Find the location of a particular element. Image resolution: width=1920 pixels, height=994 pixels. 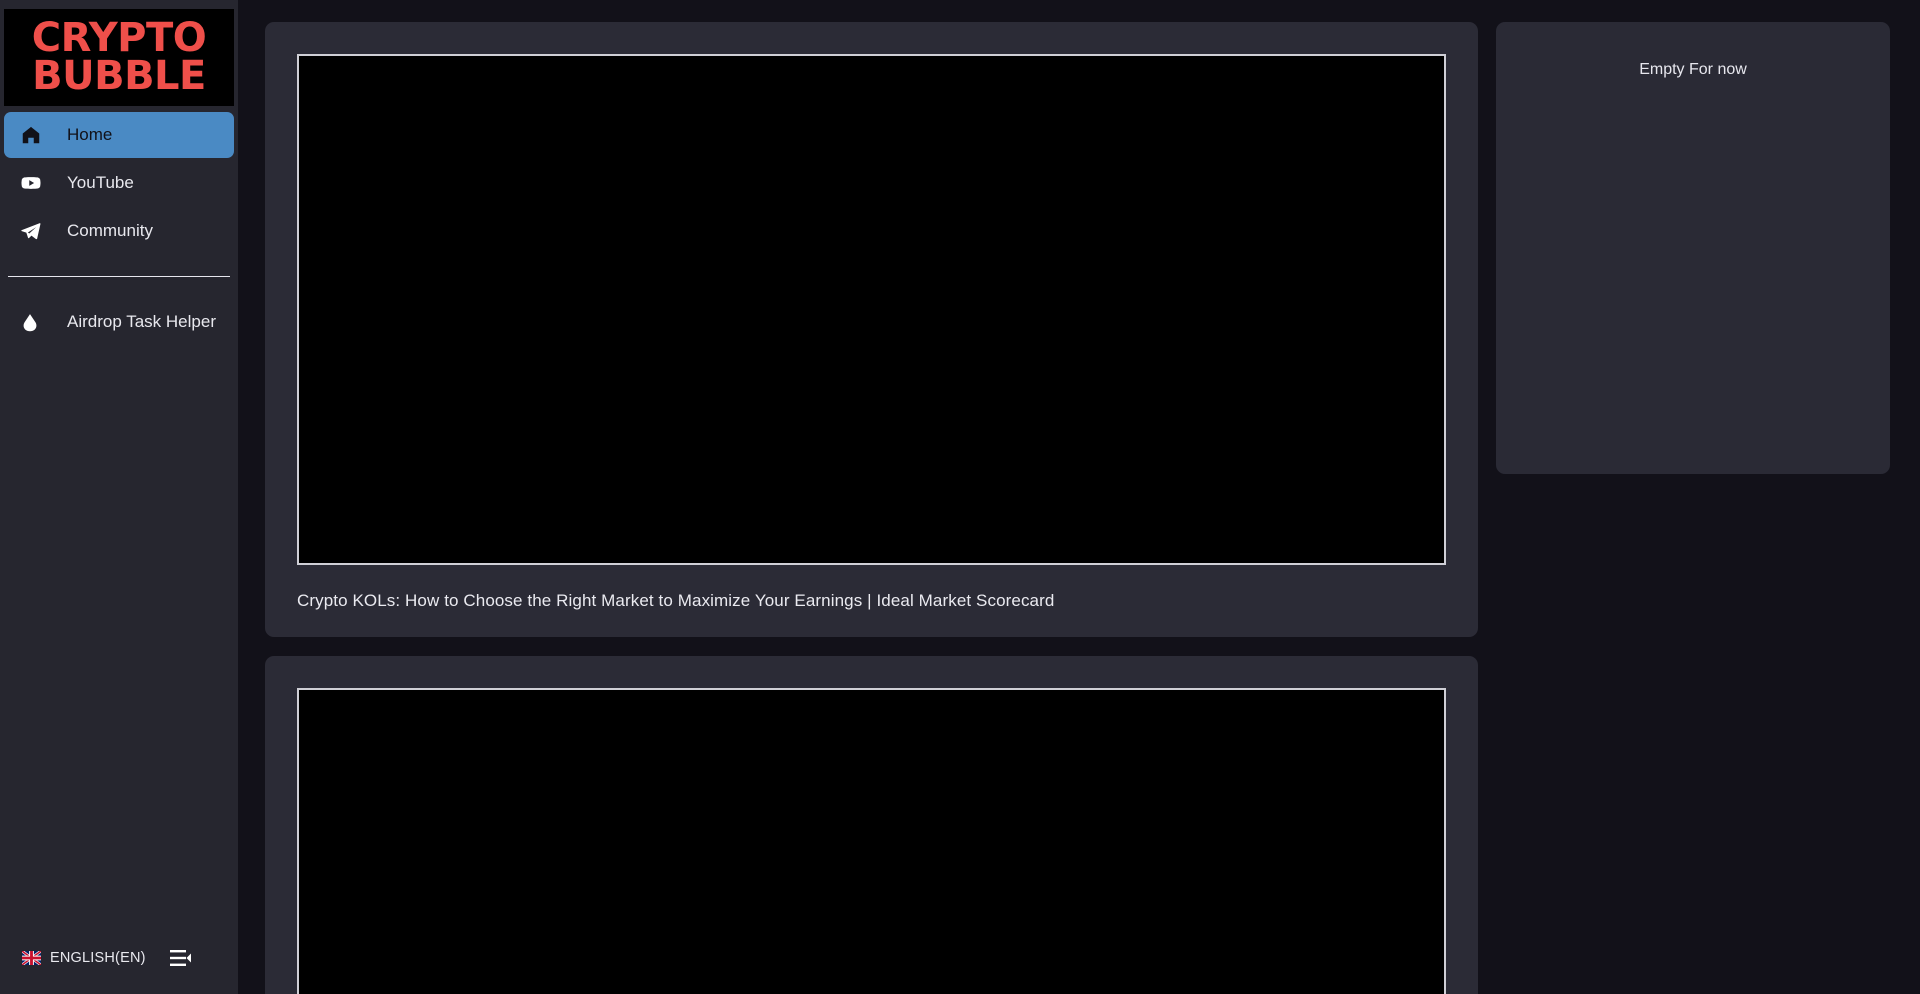

uk-flag-icon is located at coordinates (31, 958).